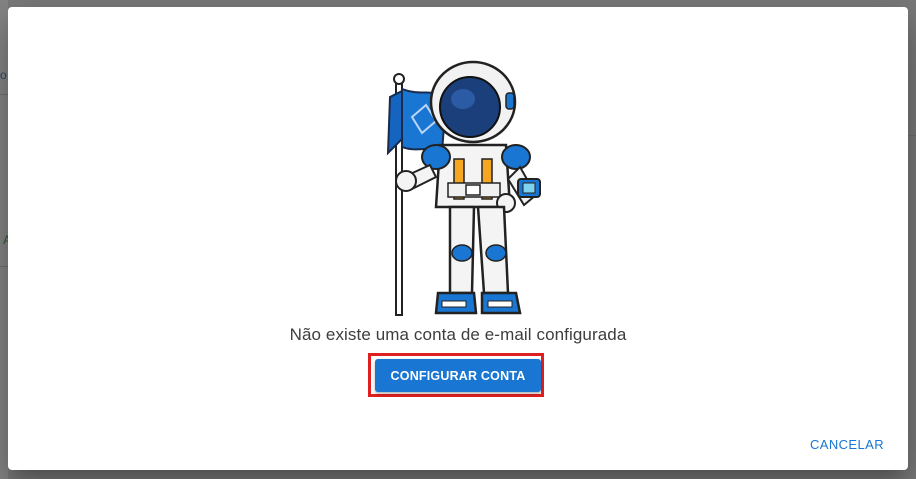 The image size is (916, 479). I want to click on cancel-button: CANCELAR, so click(847, 444).